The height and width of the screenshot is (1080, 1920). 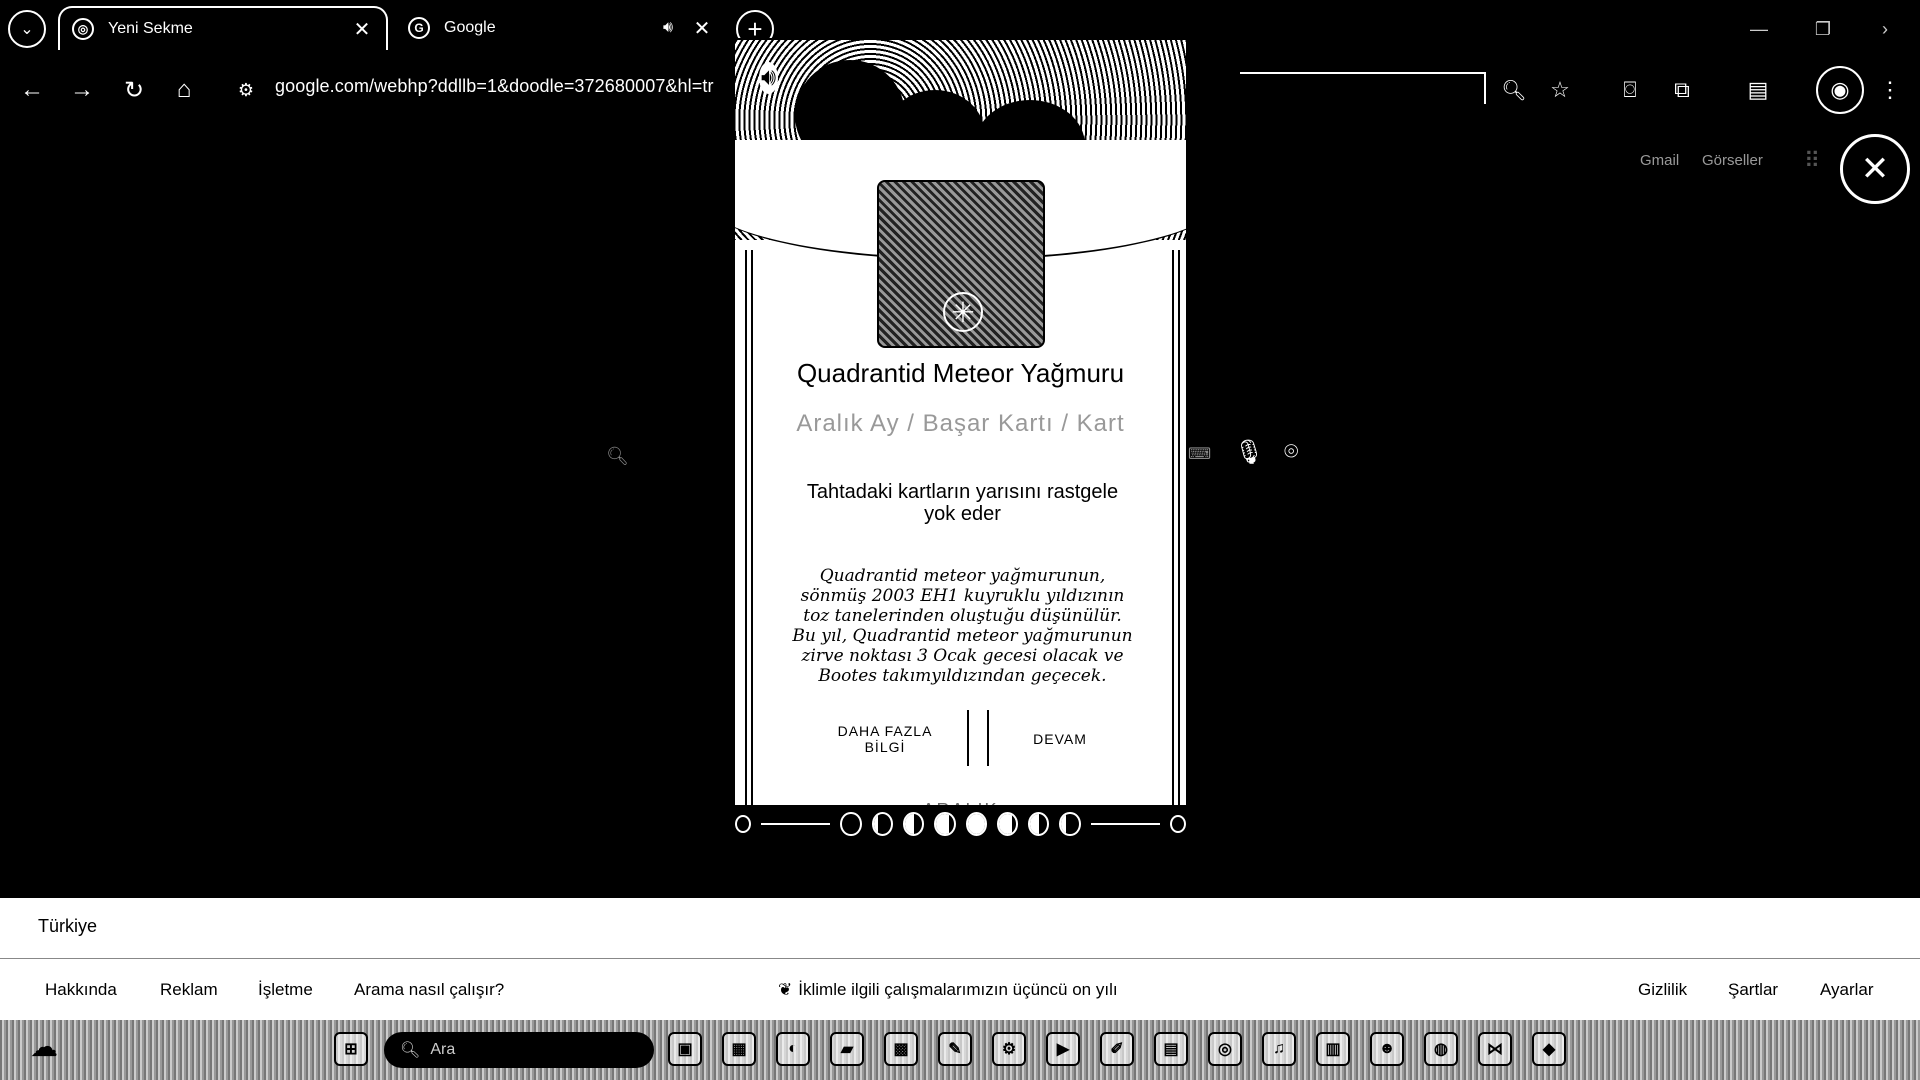 What do you see at coordinates (1249, 452) in the screenshot?
I see `microphone-icon: 🎙︎` at bounding box center [1249, 452].